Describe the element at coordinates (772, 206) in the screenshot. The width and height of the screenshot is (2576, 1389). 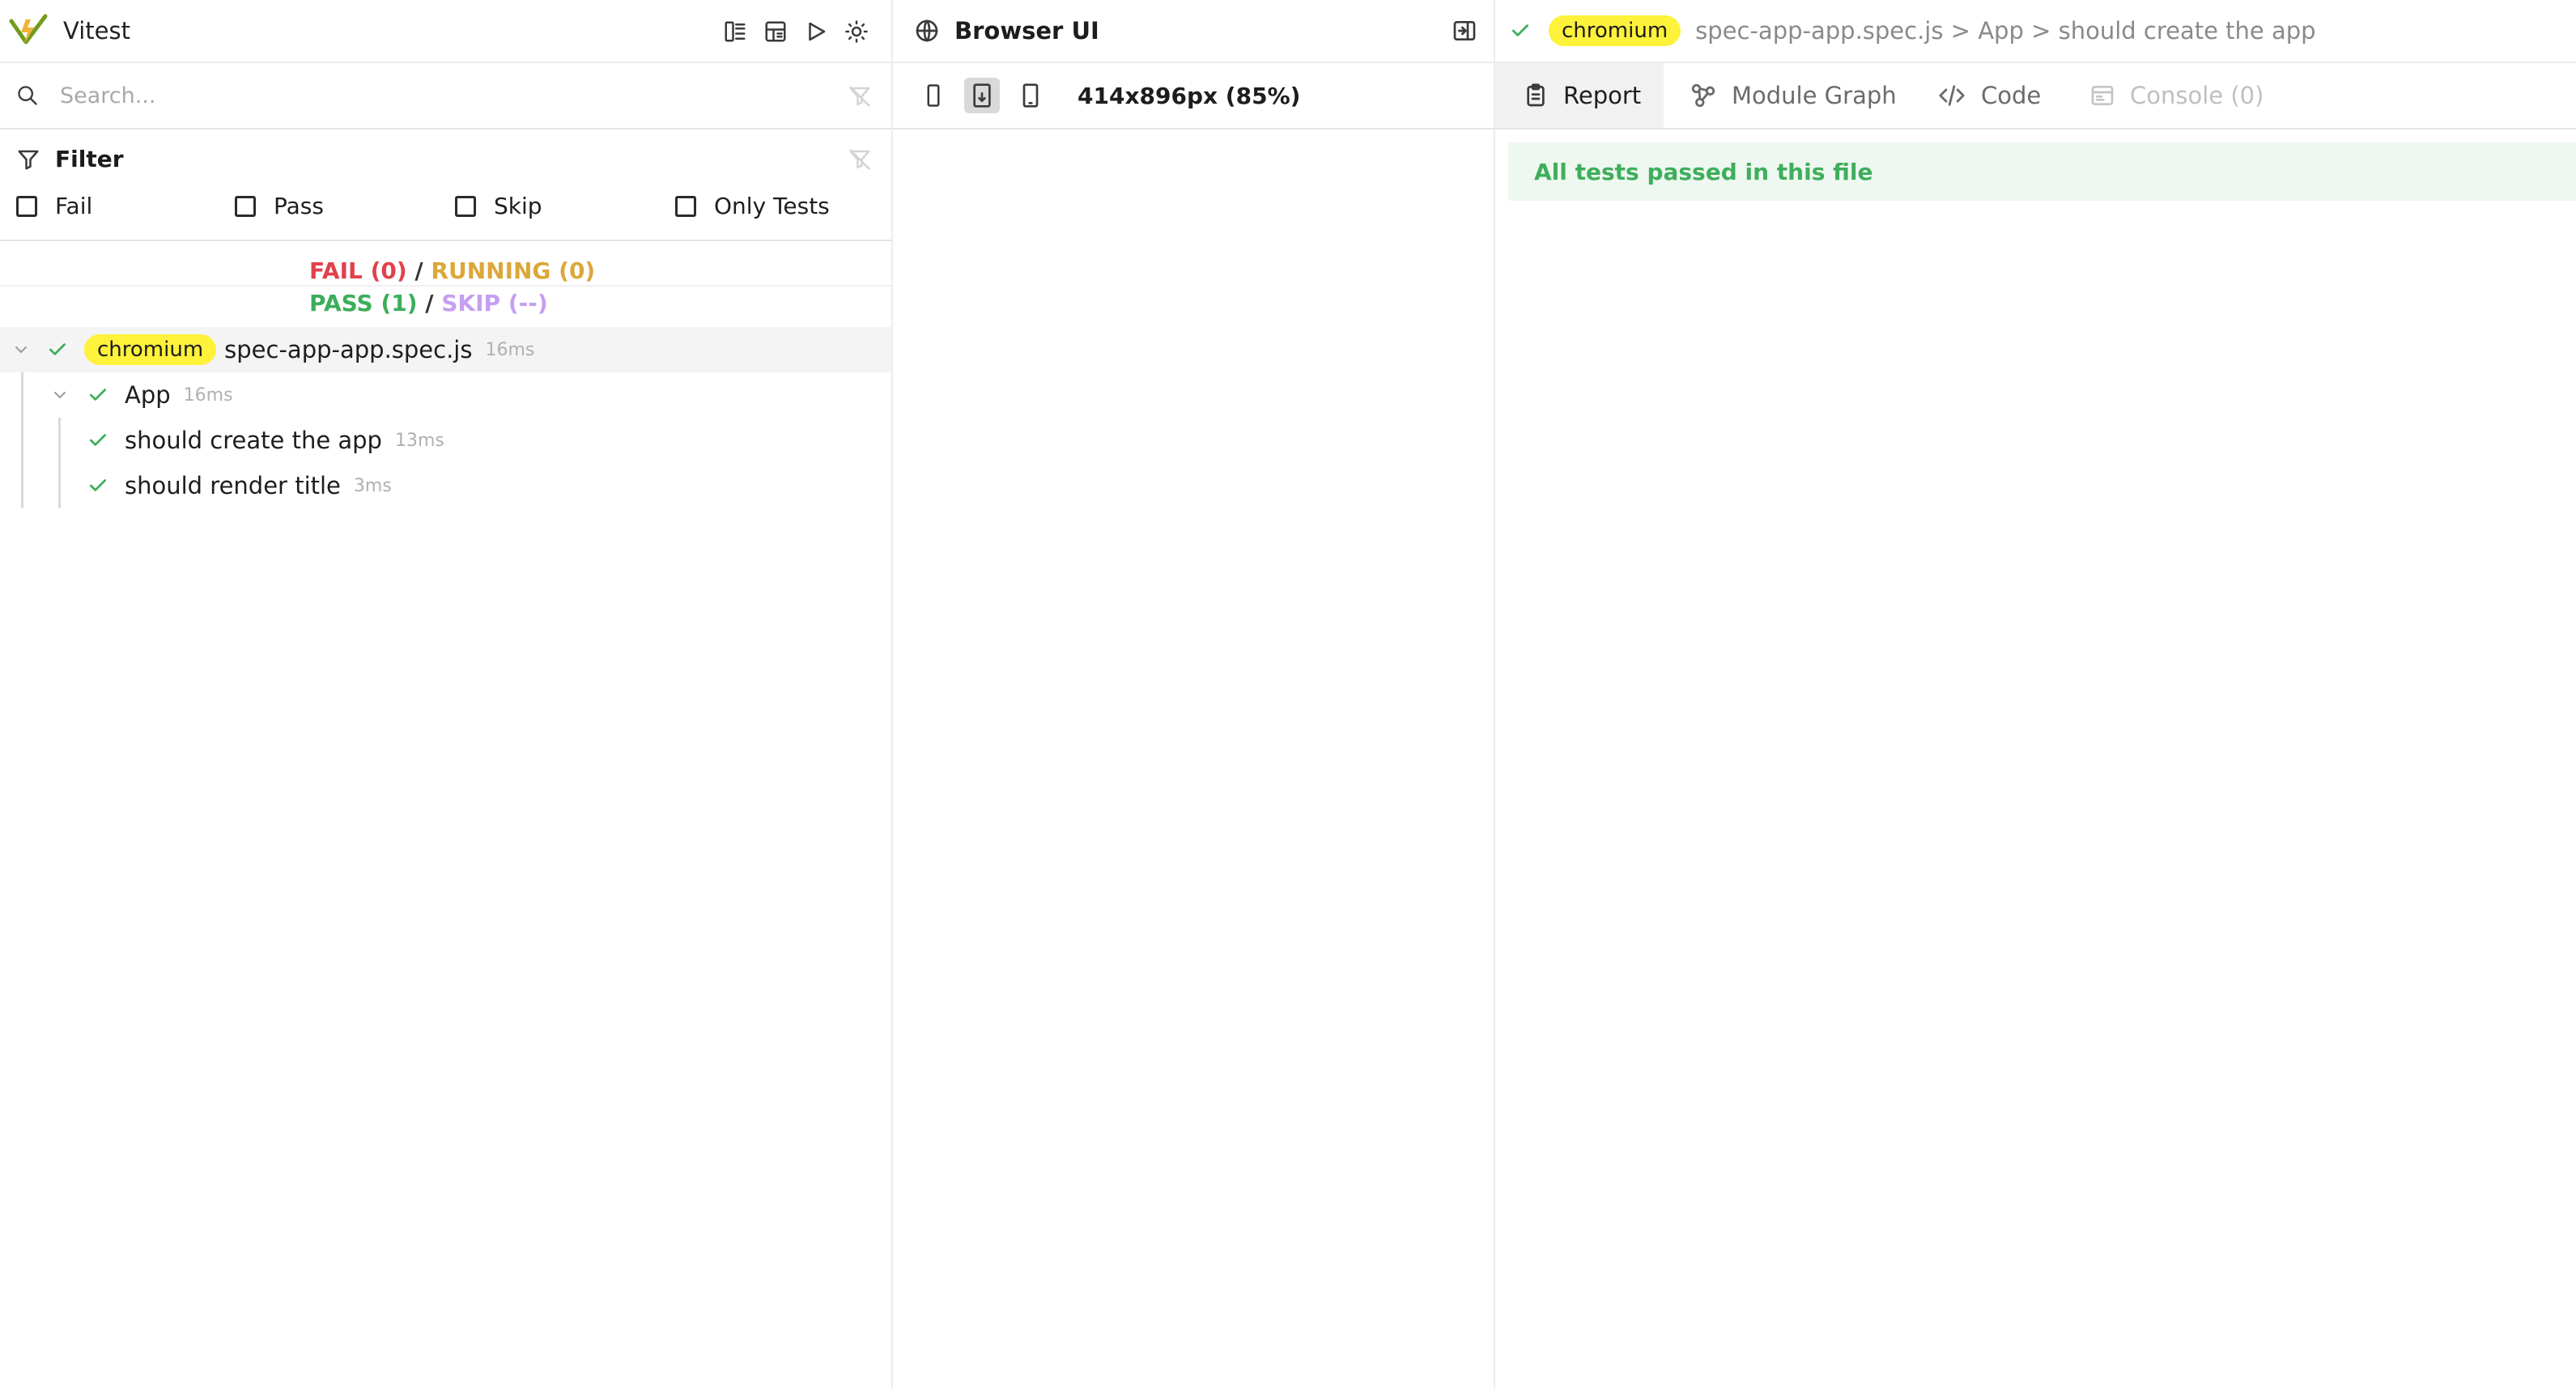
I see `filter-option-label: Only Tests` at that location.